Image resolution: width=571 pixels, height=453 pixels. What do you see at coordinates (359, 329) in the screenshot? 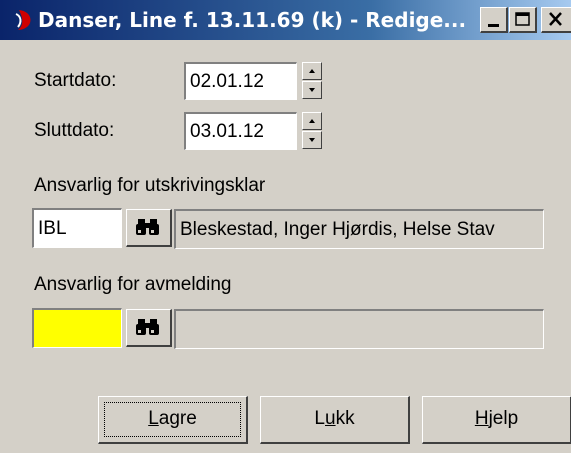
I see `deregistration-responsible-name-field` at bounding box center [359, 329].